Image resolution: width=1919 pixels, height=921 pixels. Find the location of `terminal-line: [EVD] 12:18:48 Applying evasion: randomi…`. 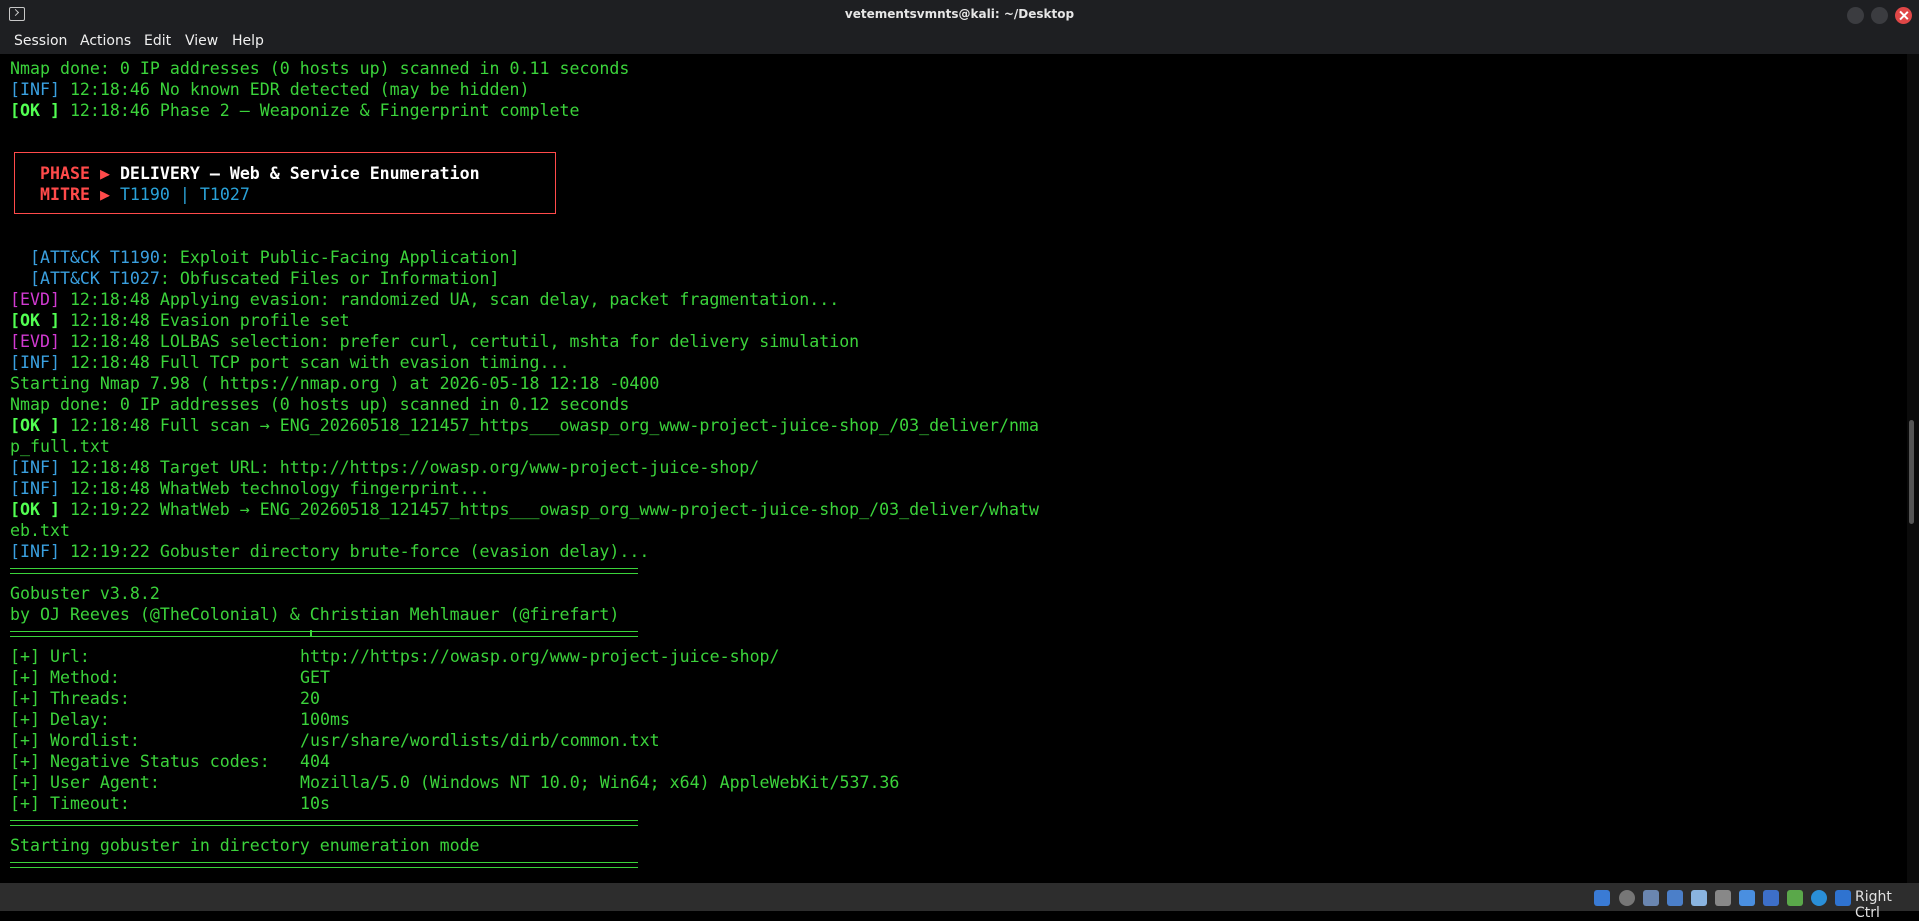

terminal-line: [EVD] 12:18:48 Applying evasion: randomi… is located at coordinates (425, 299).